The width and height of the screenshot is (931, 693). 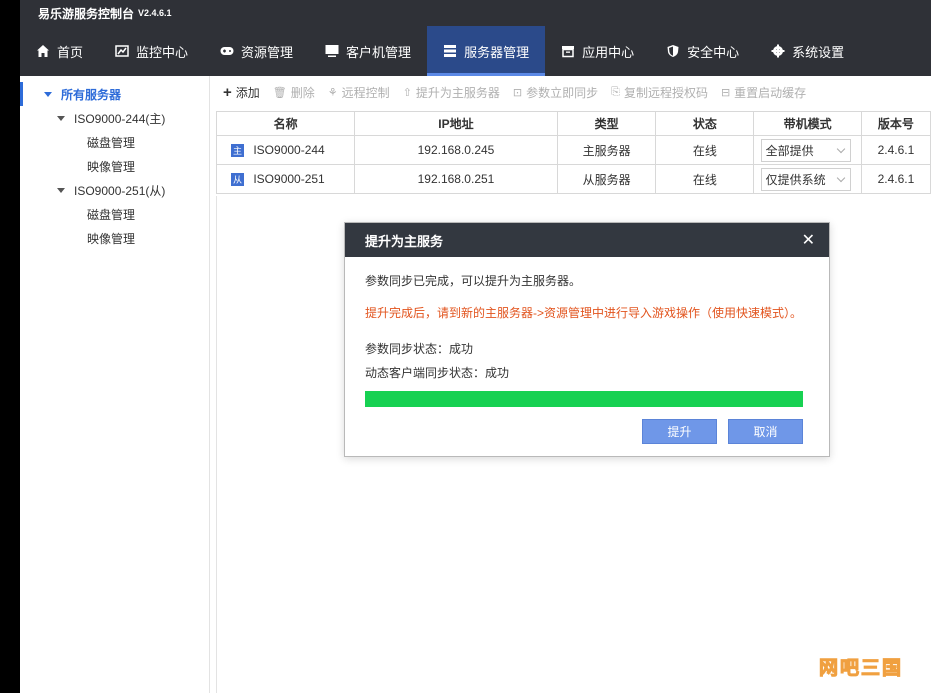 What do you see at coordinates (237, 180) in the screenshot?
I see `slave-badge: 从` at bounding box center [237, 180].